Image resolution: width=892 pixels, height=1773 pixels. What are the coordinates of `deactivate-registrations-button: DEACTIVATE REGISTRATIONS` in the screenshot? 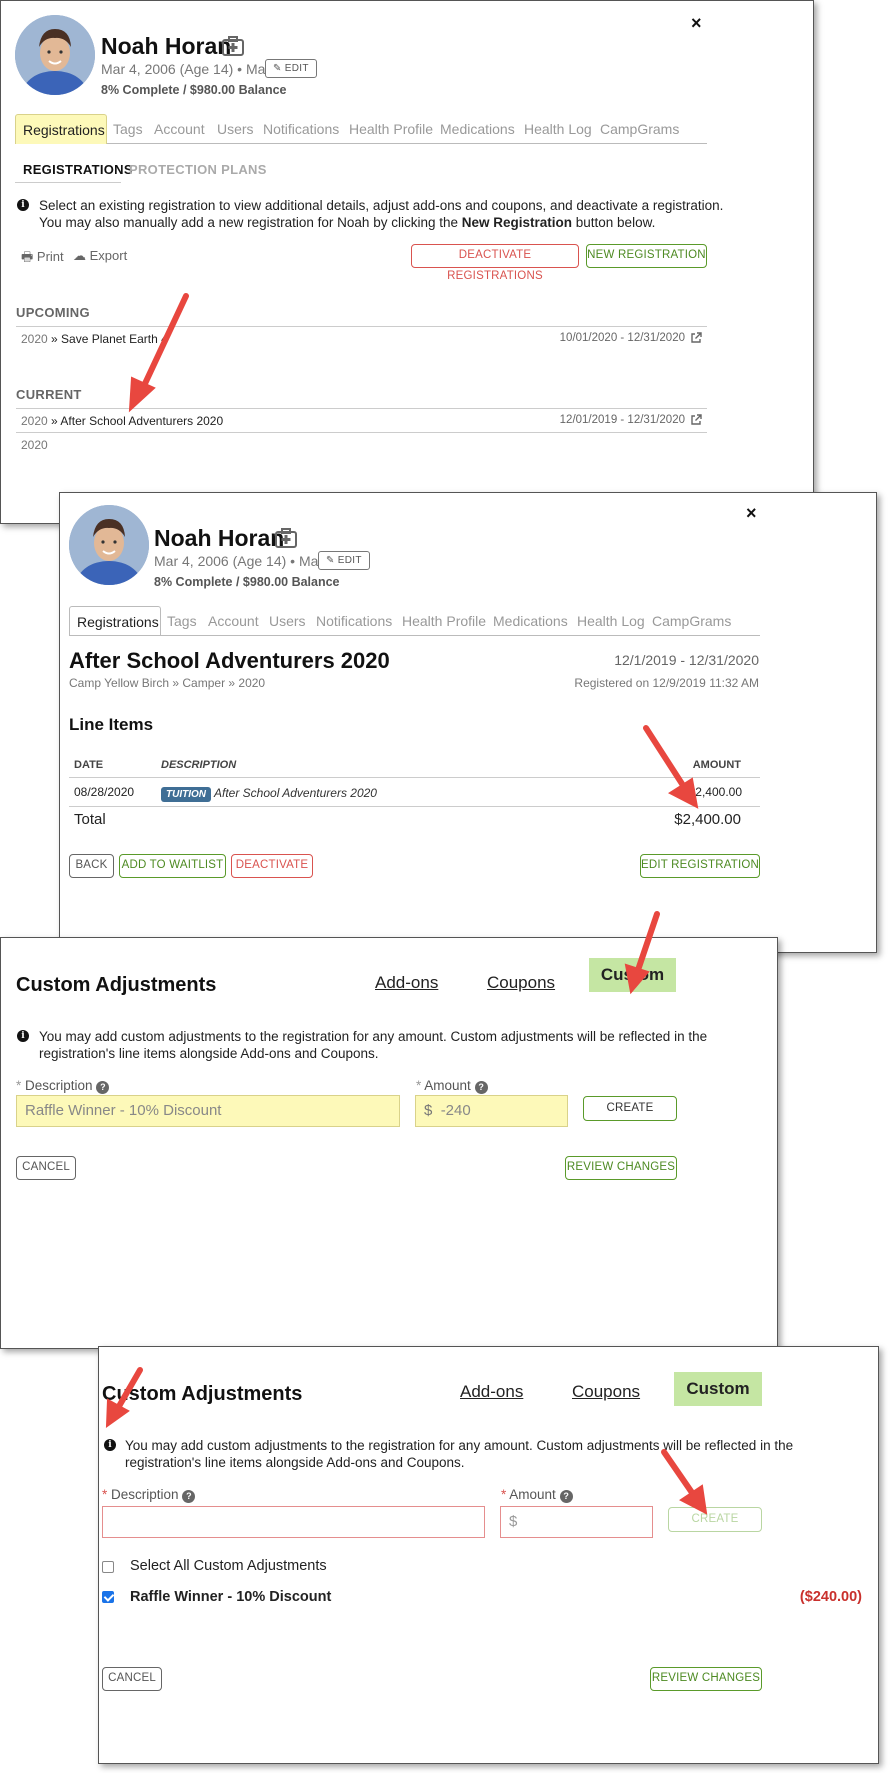 It's located at (495, 263).